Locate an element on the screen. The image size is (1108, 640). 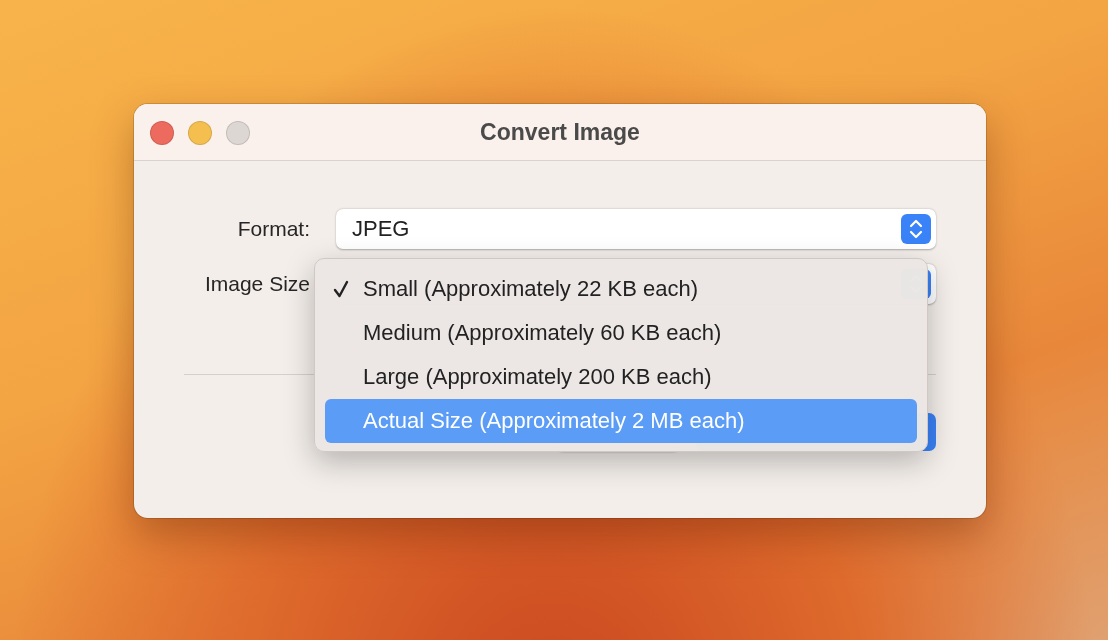
popup-button: JPEG is located at coordinates (636, 229).